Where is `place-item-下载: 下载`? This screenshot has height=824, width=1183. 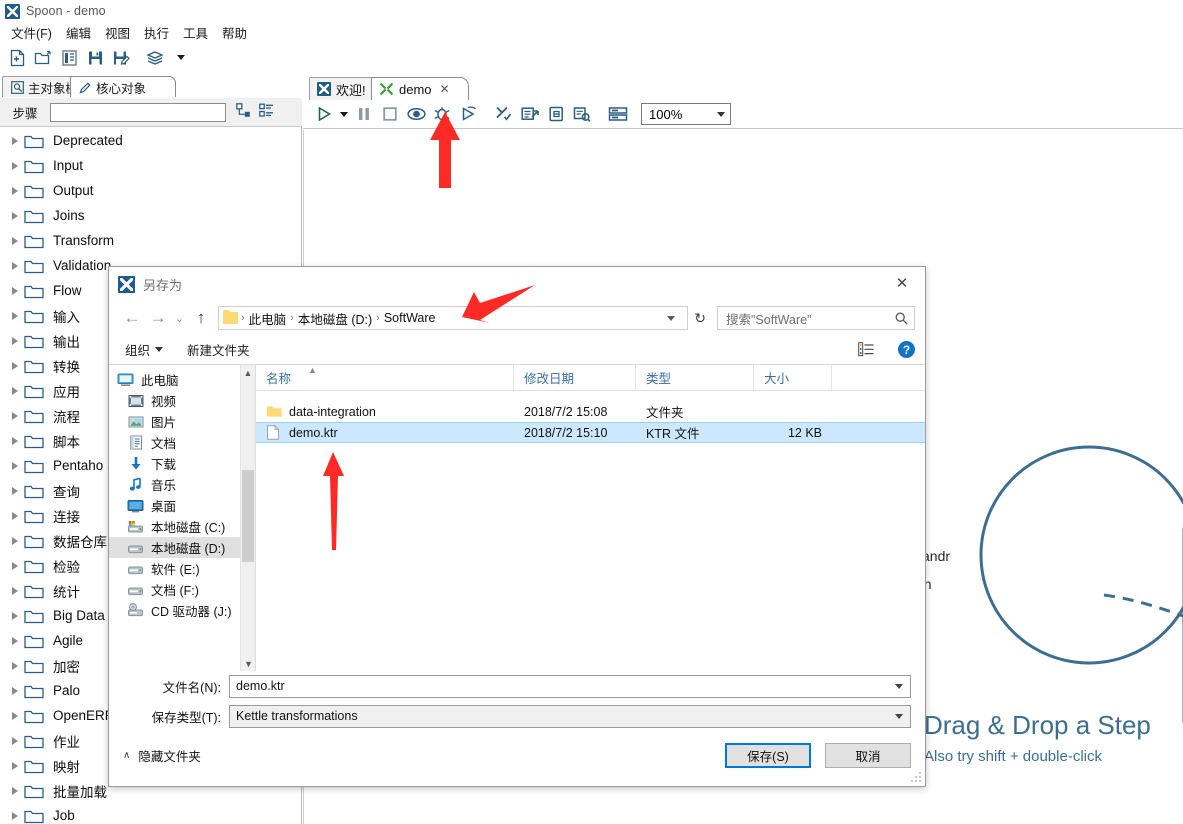 place-item-下载: 下载 is located at coordinates (182, 463).